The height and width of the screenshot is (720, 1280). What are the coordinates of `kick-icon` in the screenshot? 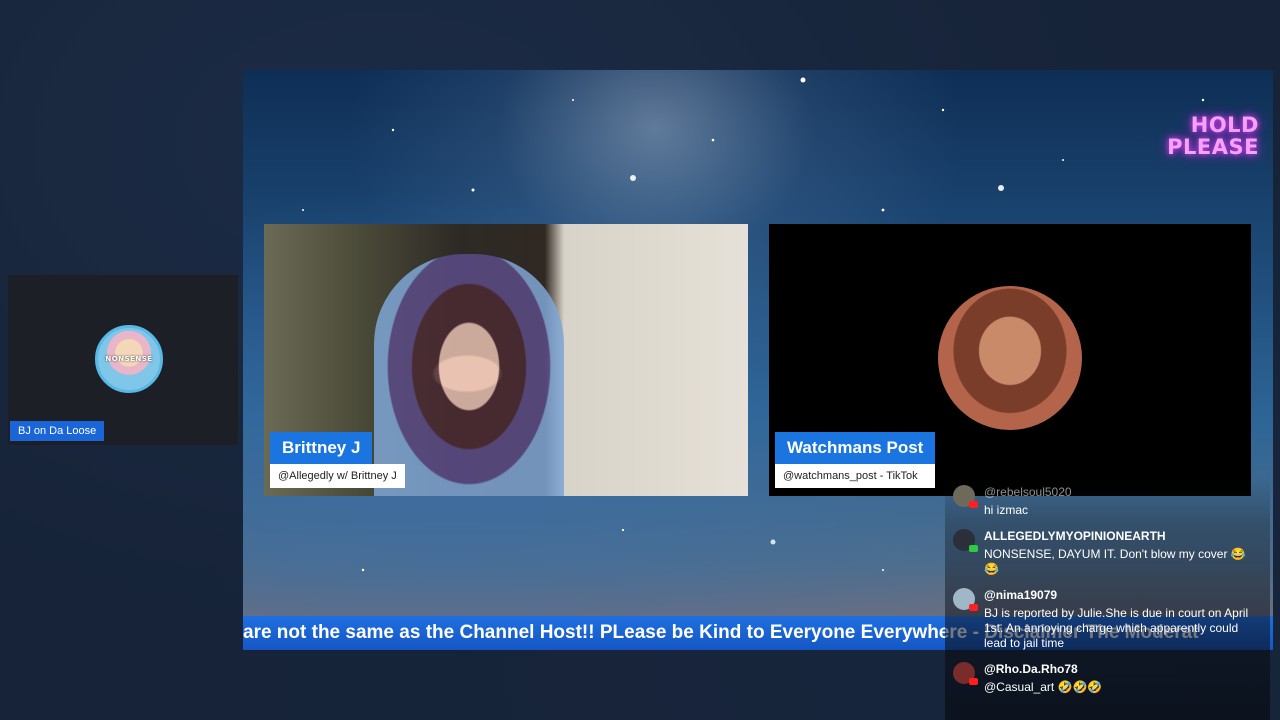 It's located at (973, 548).